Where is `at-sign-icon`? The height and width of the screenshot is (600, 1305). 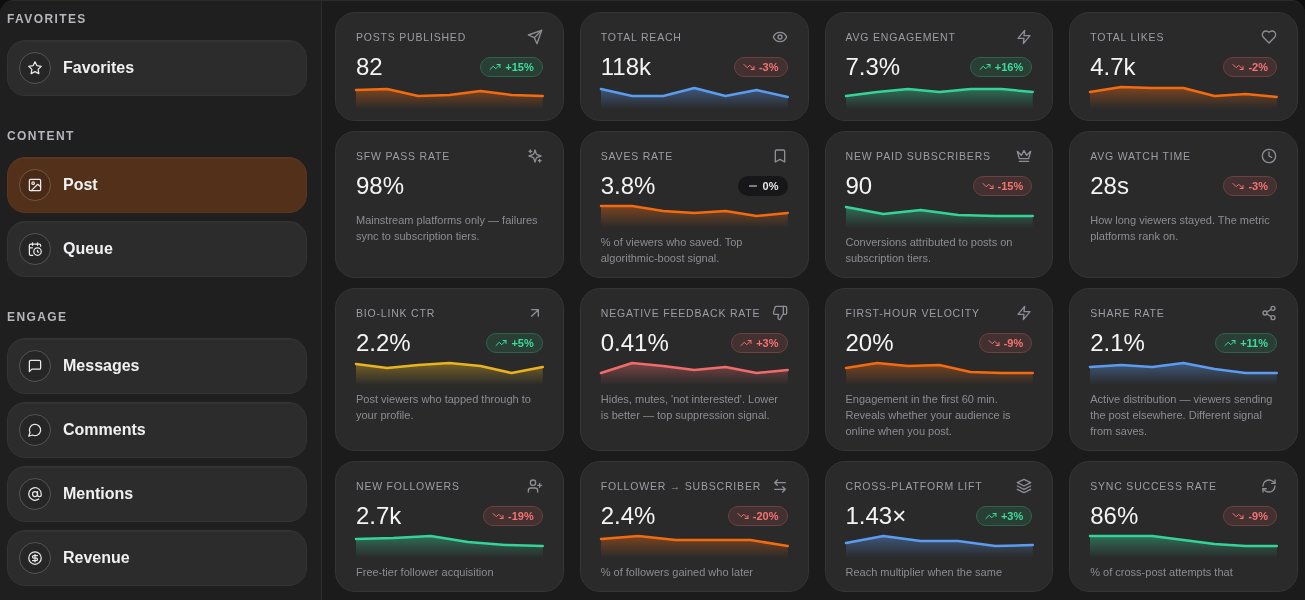
at-sign-icon is located at coordinates (35, 494).